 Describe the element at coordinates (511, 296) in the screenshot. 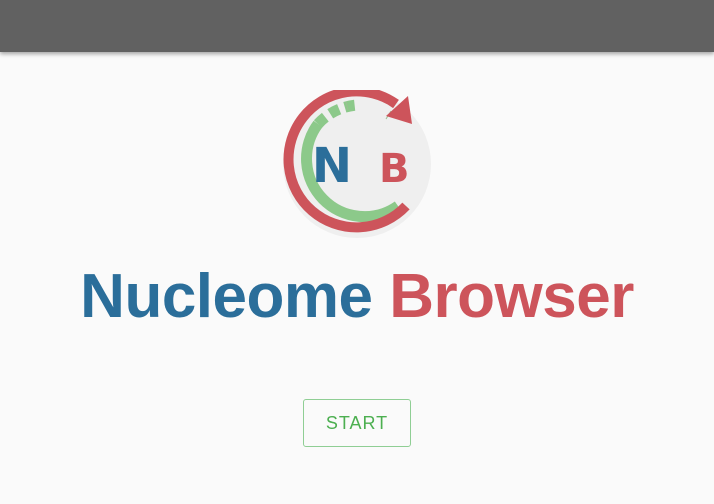

I see `app-title-part-2: Browser` at that location.